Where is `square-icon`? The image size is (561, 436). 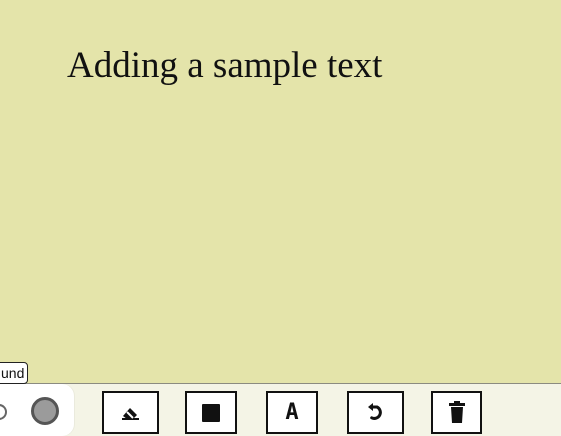 square-icon is located at coordinates (211, 412).